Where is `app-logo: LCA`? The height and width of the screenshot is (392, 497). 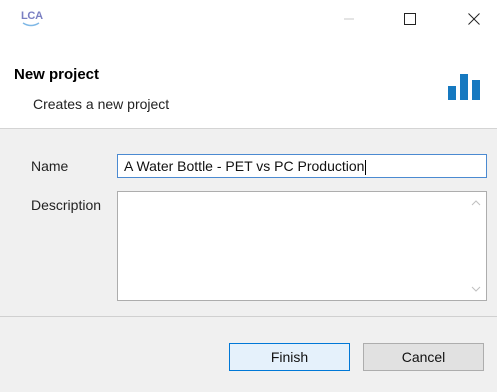 app-logo: LCA is located at coordinates (33, 20).